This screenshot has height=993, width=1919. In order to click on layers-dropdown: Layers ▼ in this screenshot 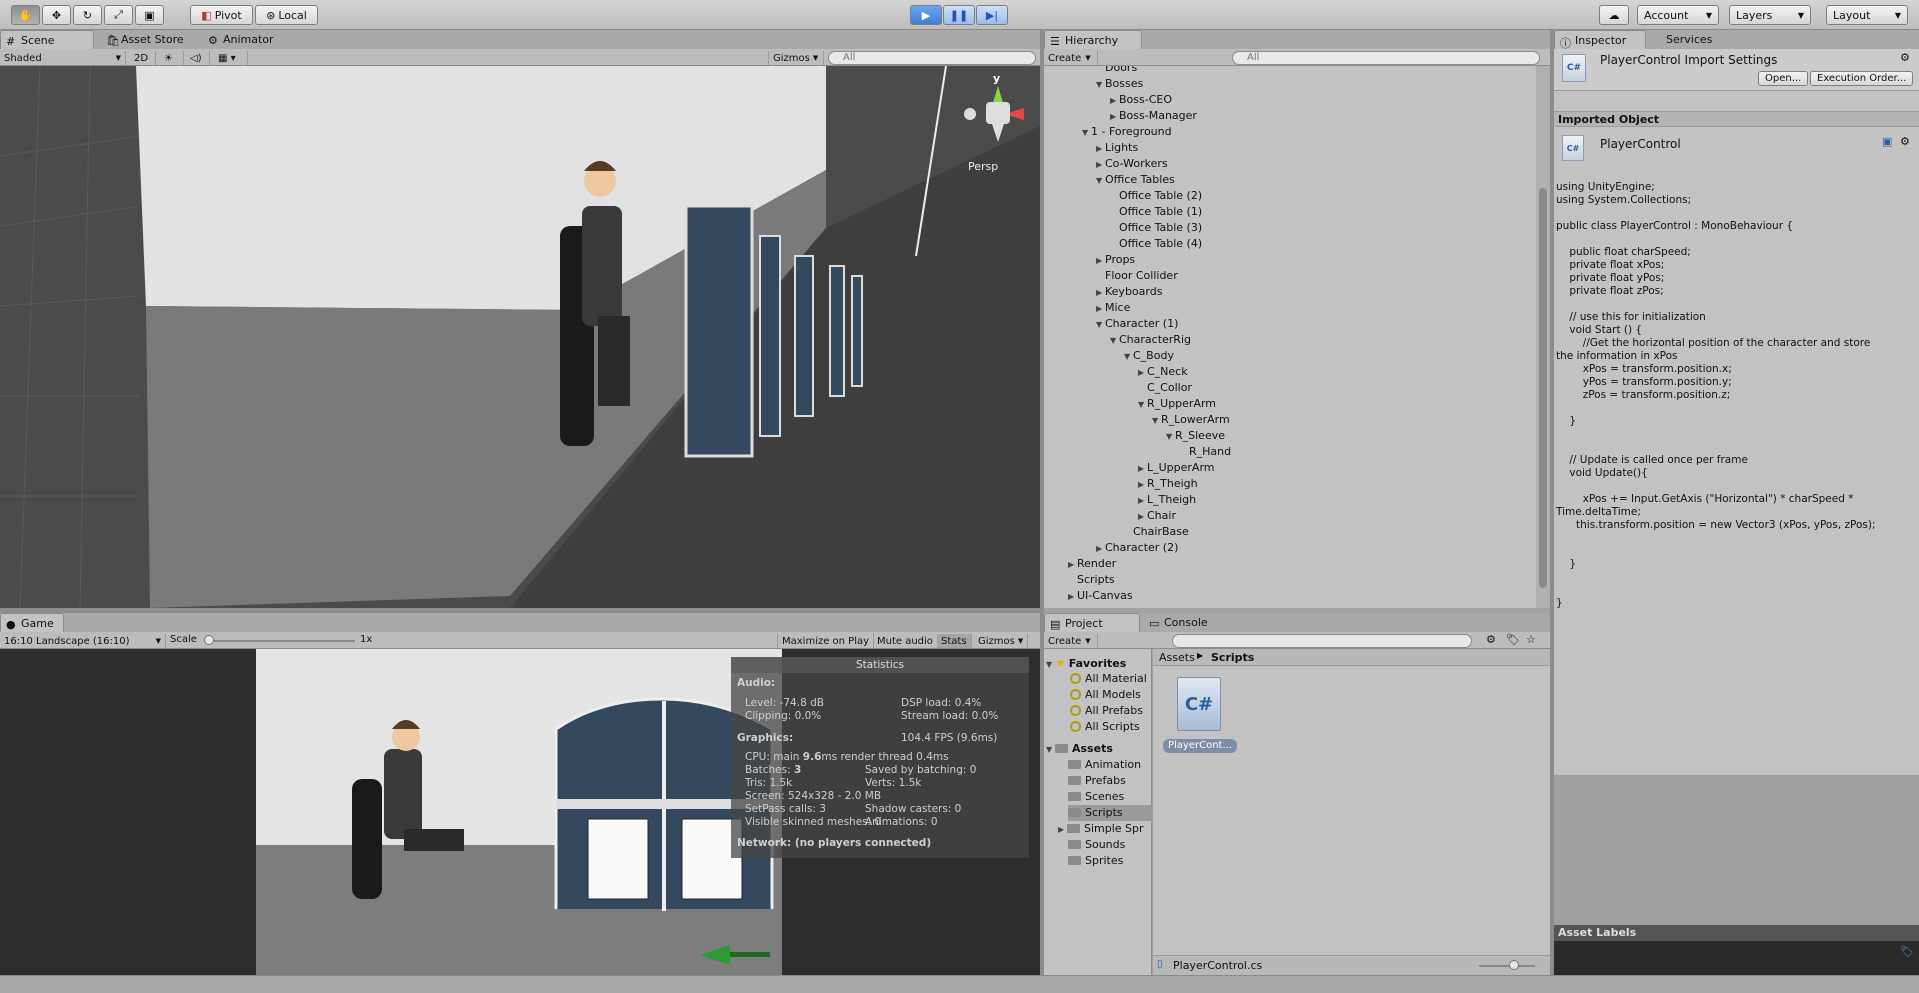, I will do `click(1770, 15)`.